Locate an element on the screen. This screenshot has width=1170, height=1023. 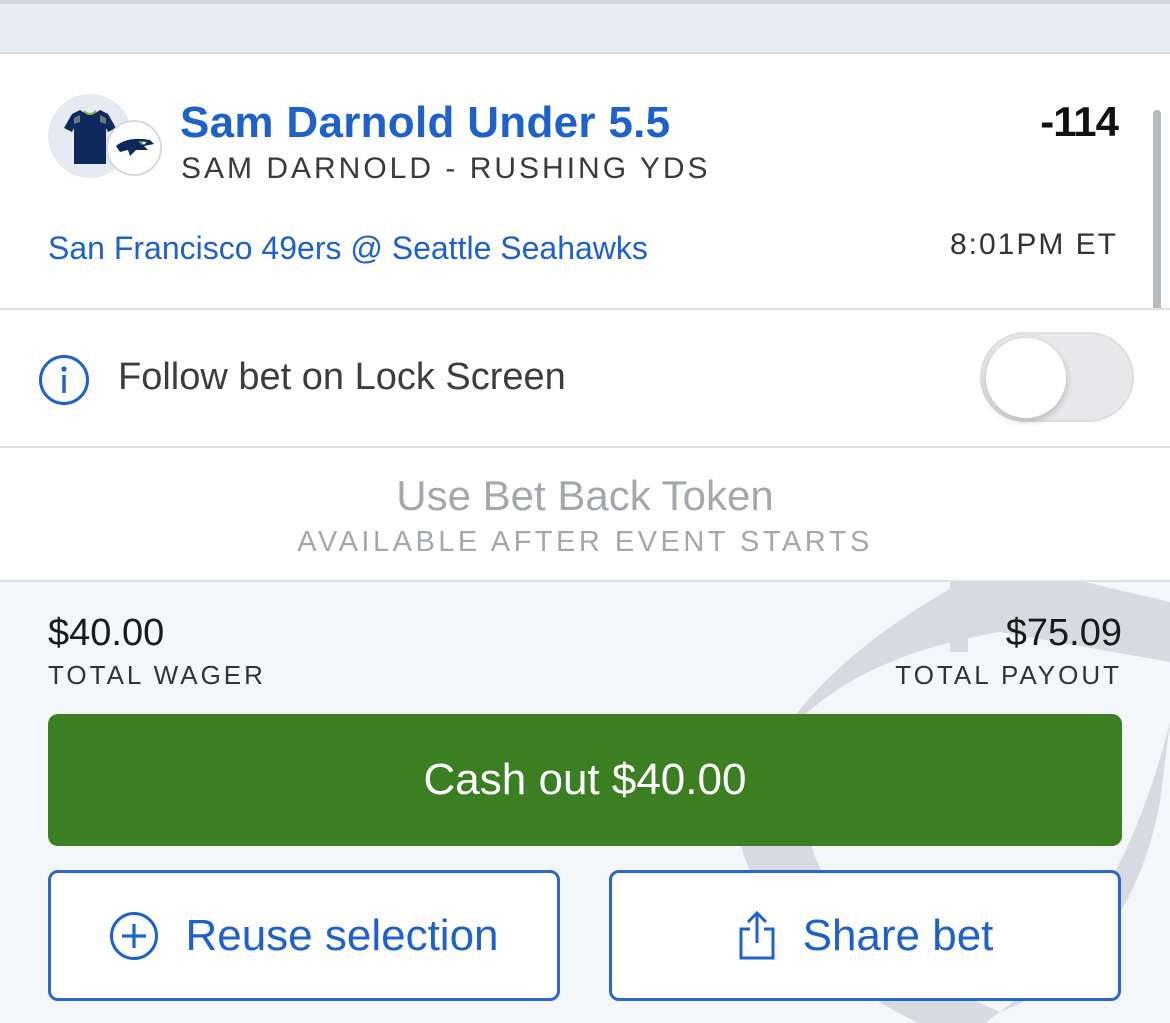
total-payout-amount: $75.09 is located at coordinates (1063, 633).